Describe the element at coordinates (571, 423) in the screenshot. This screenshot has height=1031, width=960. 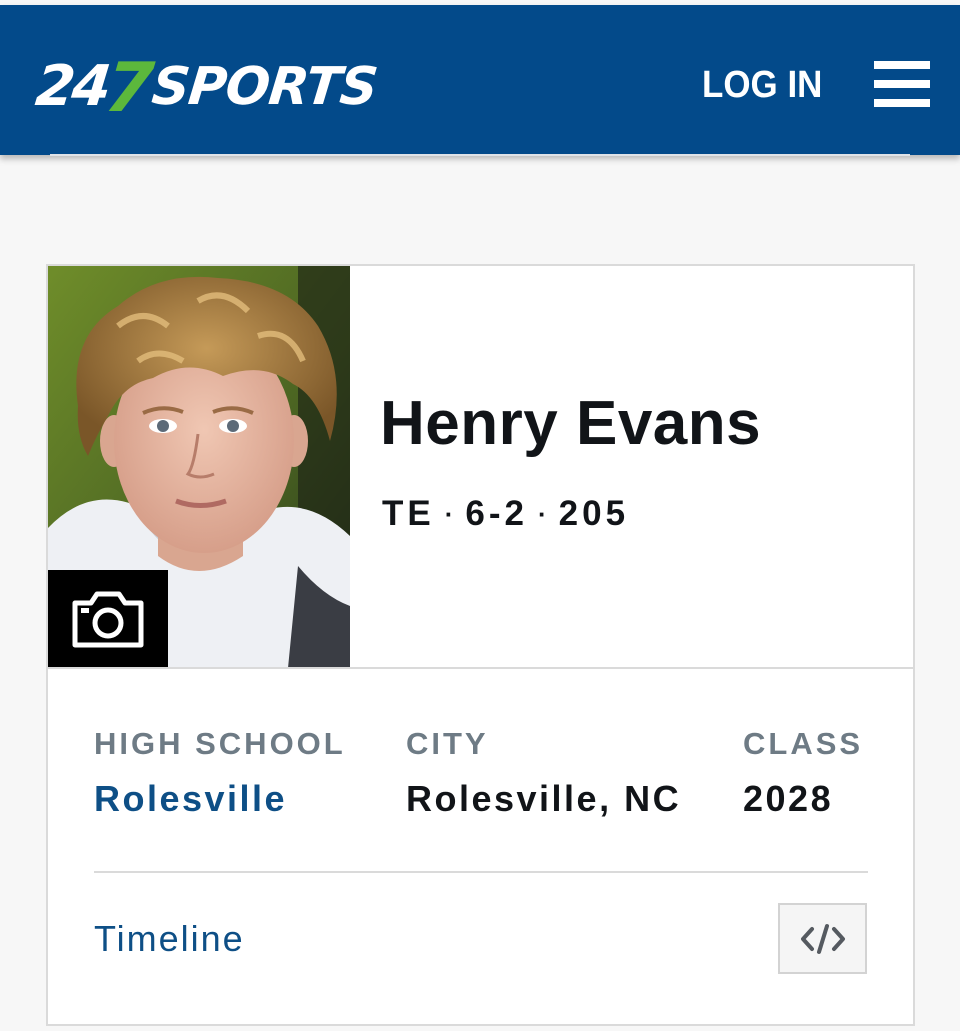
I see `player-name: Henry Evans` at that location.